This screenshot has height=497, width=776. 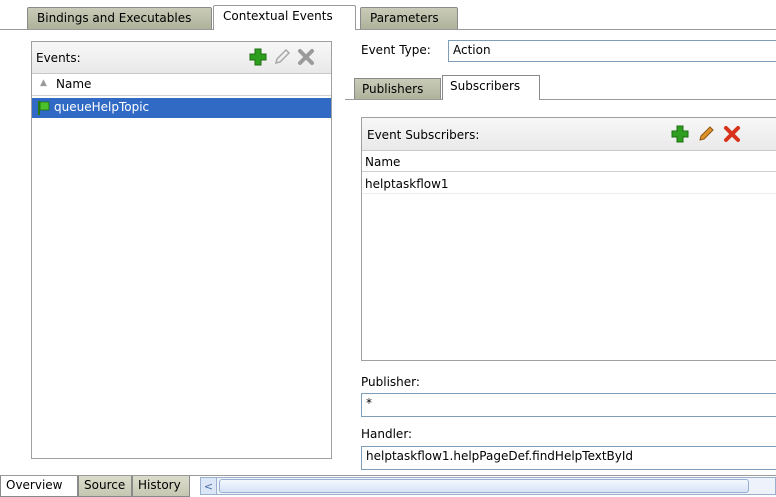 I want to click on tab-subscribers: Subscribers, so click(x=491, y=87).